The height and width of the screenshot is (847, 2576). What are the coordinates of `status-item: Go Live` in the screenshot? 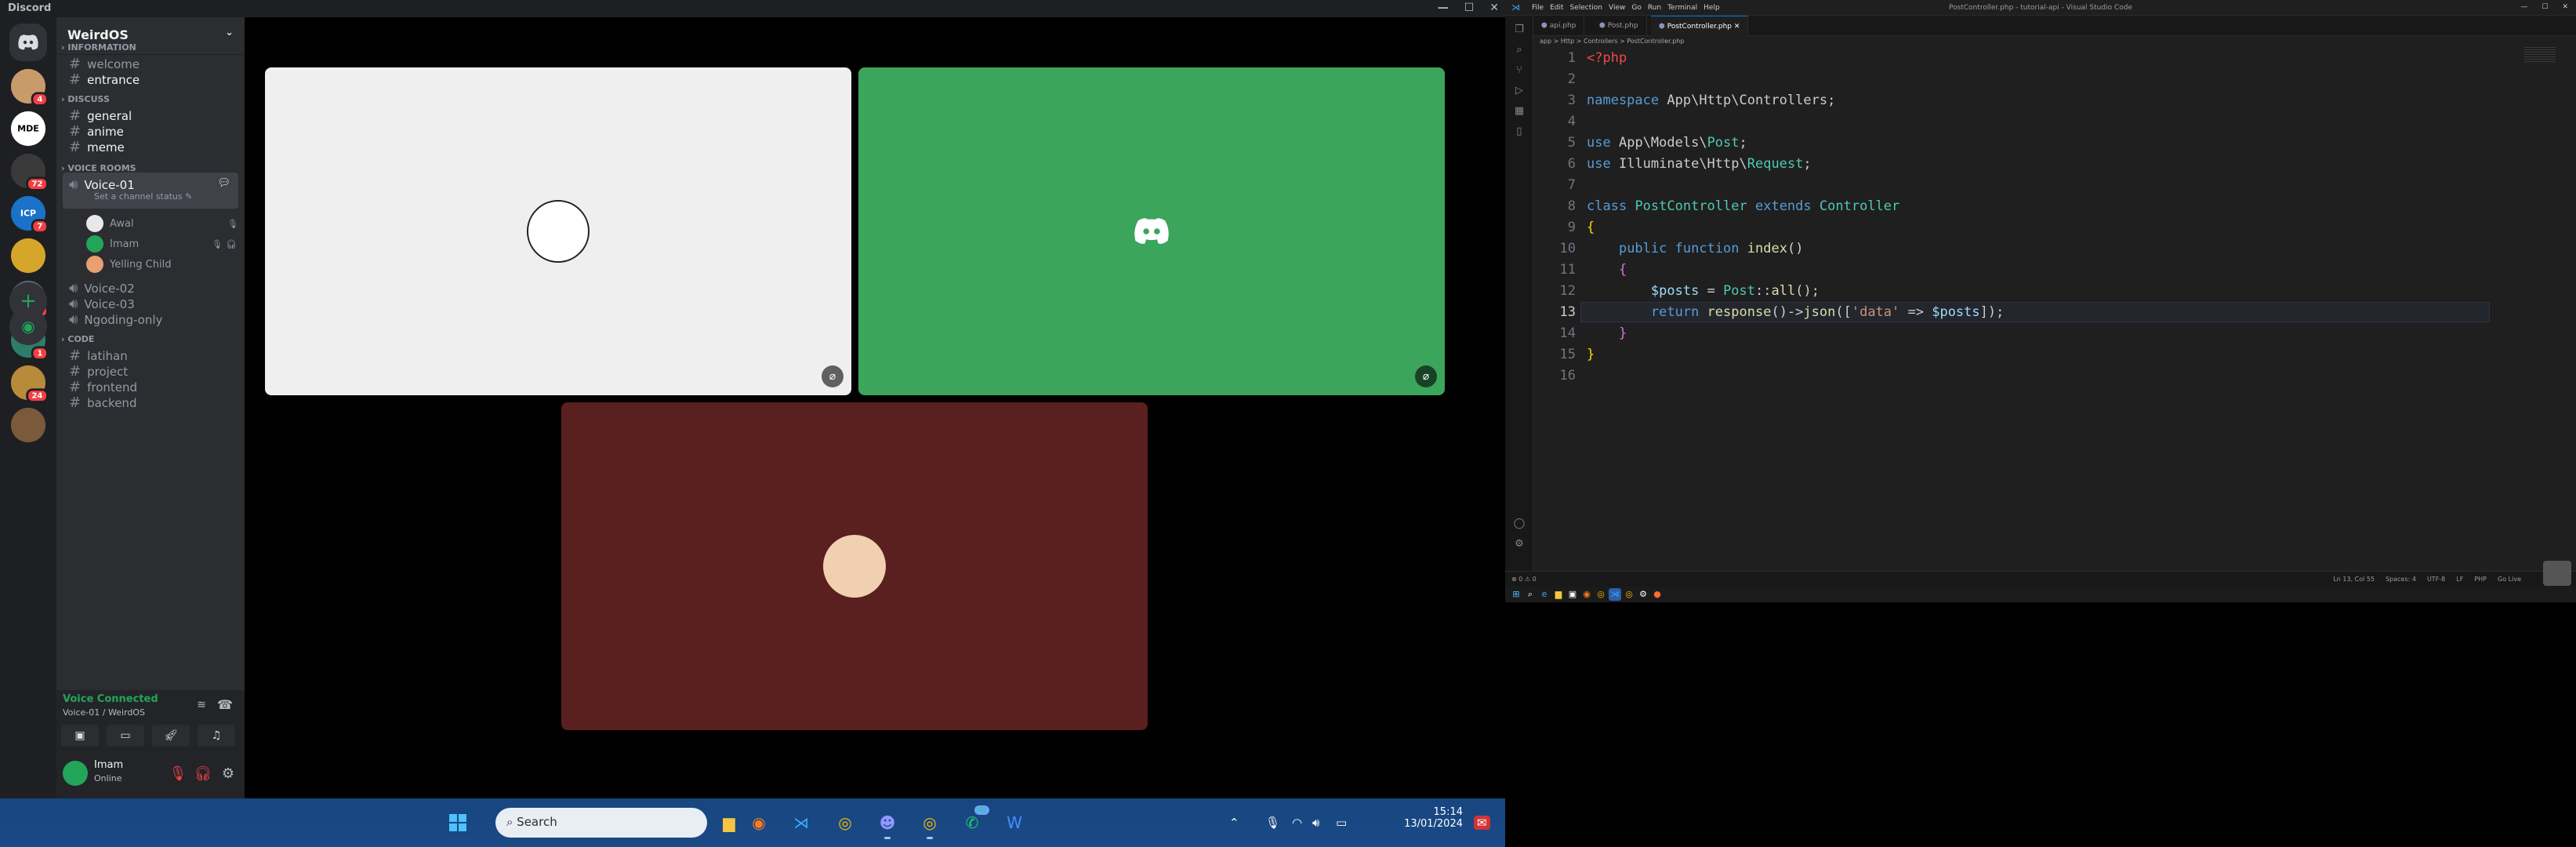 It's located at (2509, 579).